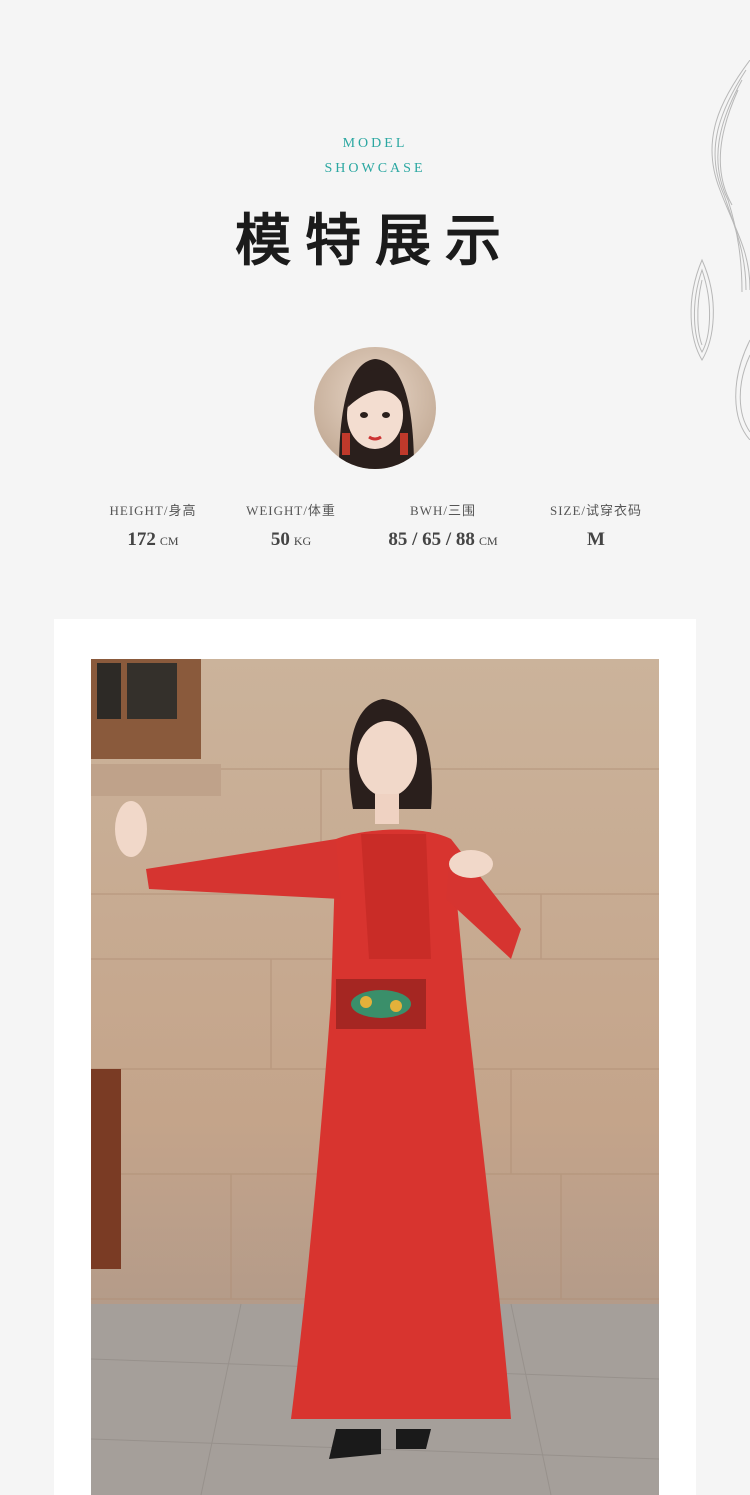 The height and width of the screenshot is (1495, 750). Describe the element at coordinates (443, 525) in the screenshot. I see `stat-bwh: BWH/三围 85 / 65 / 88 CM` at that location.